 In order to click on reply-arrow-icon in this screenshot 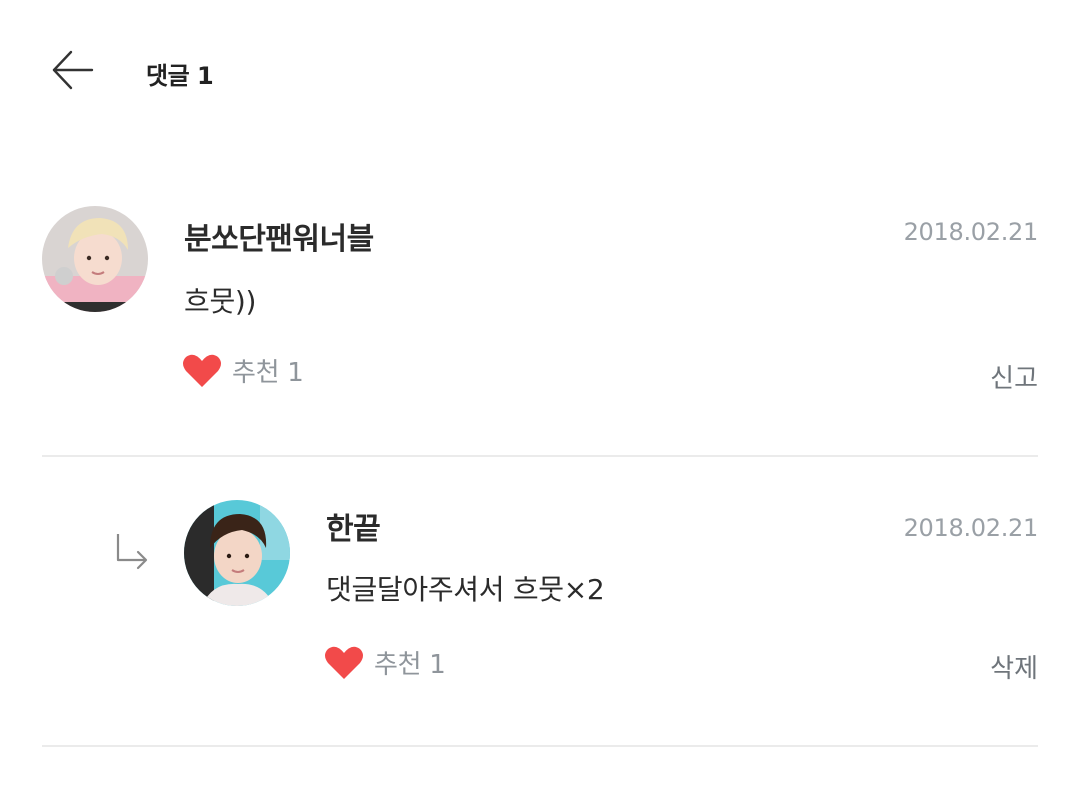, I will do `click(132, 552)`.